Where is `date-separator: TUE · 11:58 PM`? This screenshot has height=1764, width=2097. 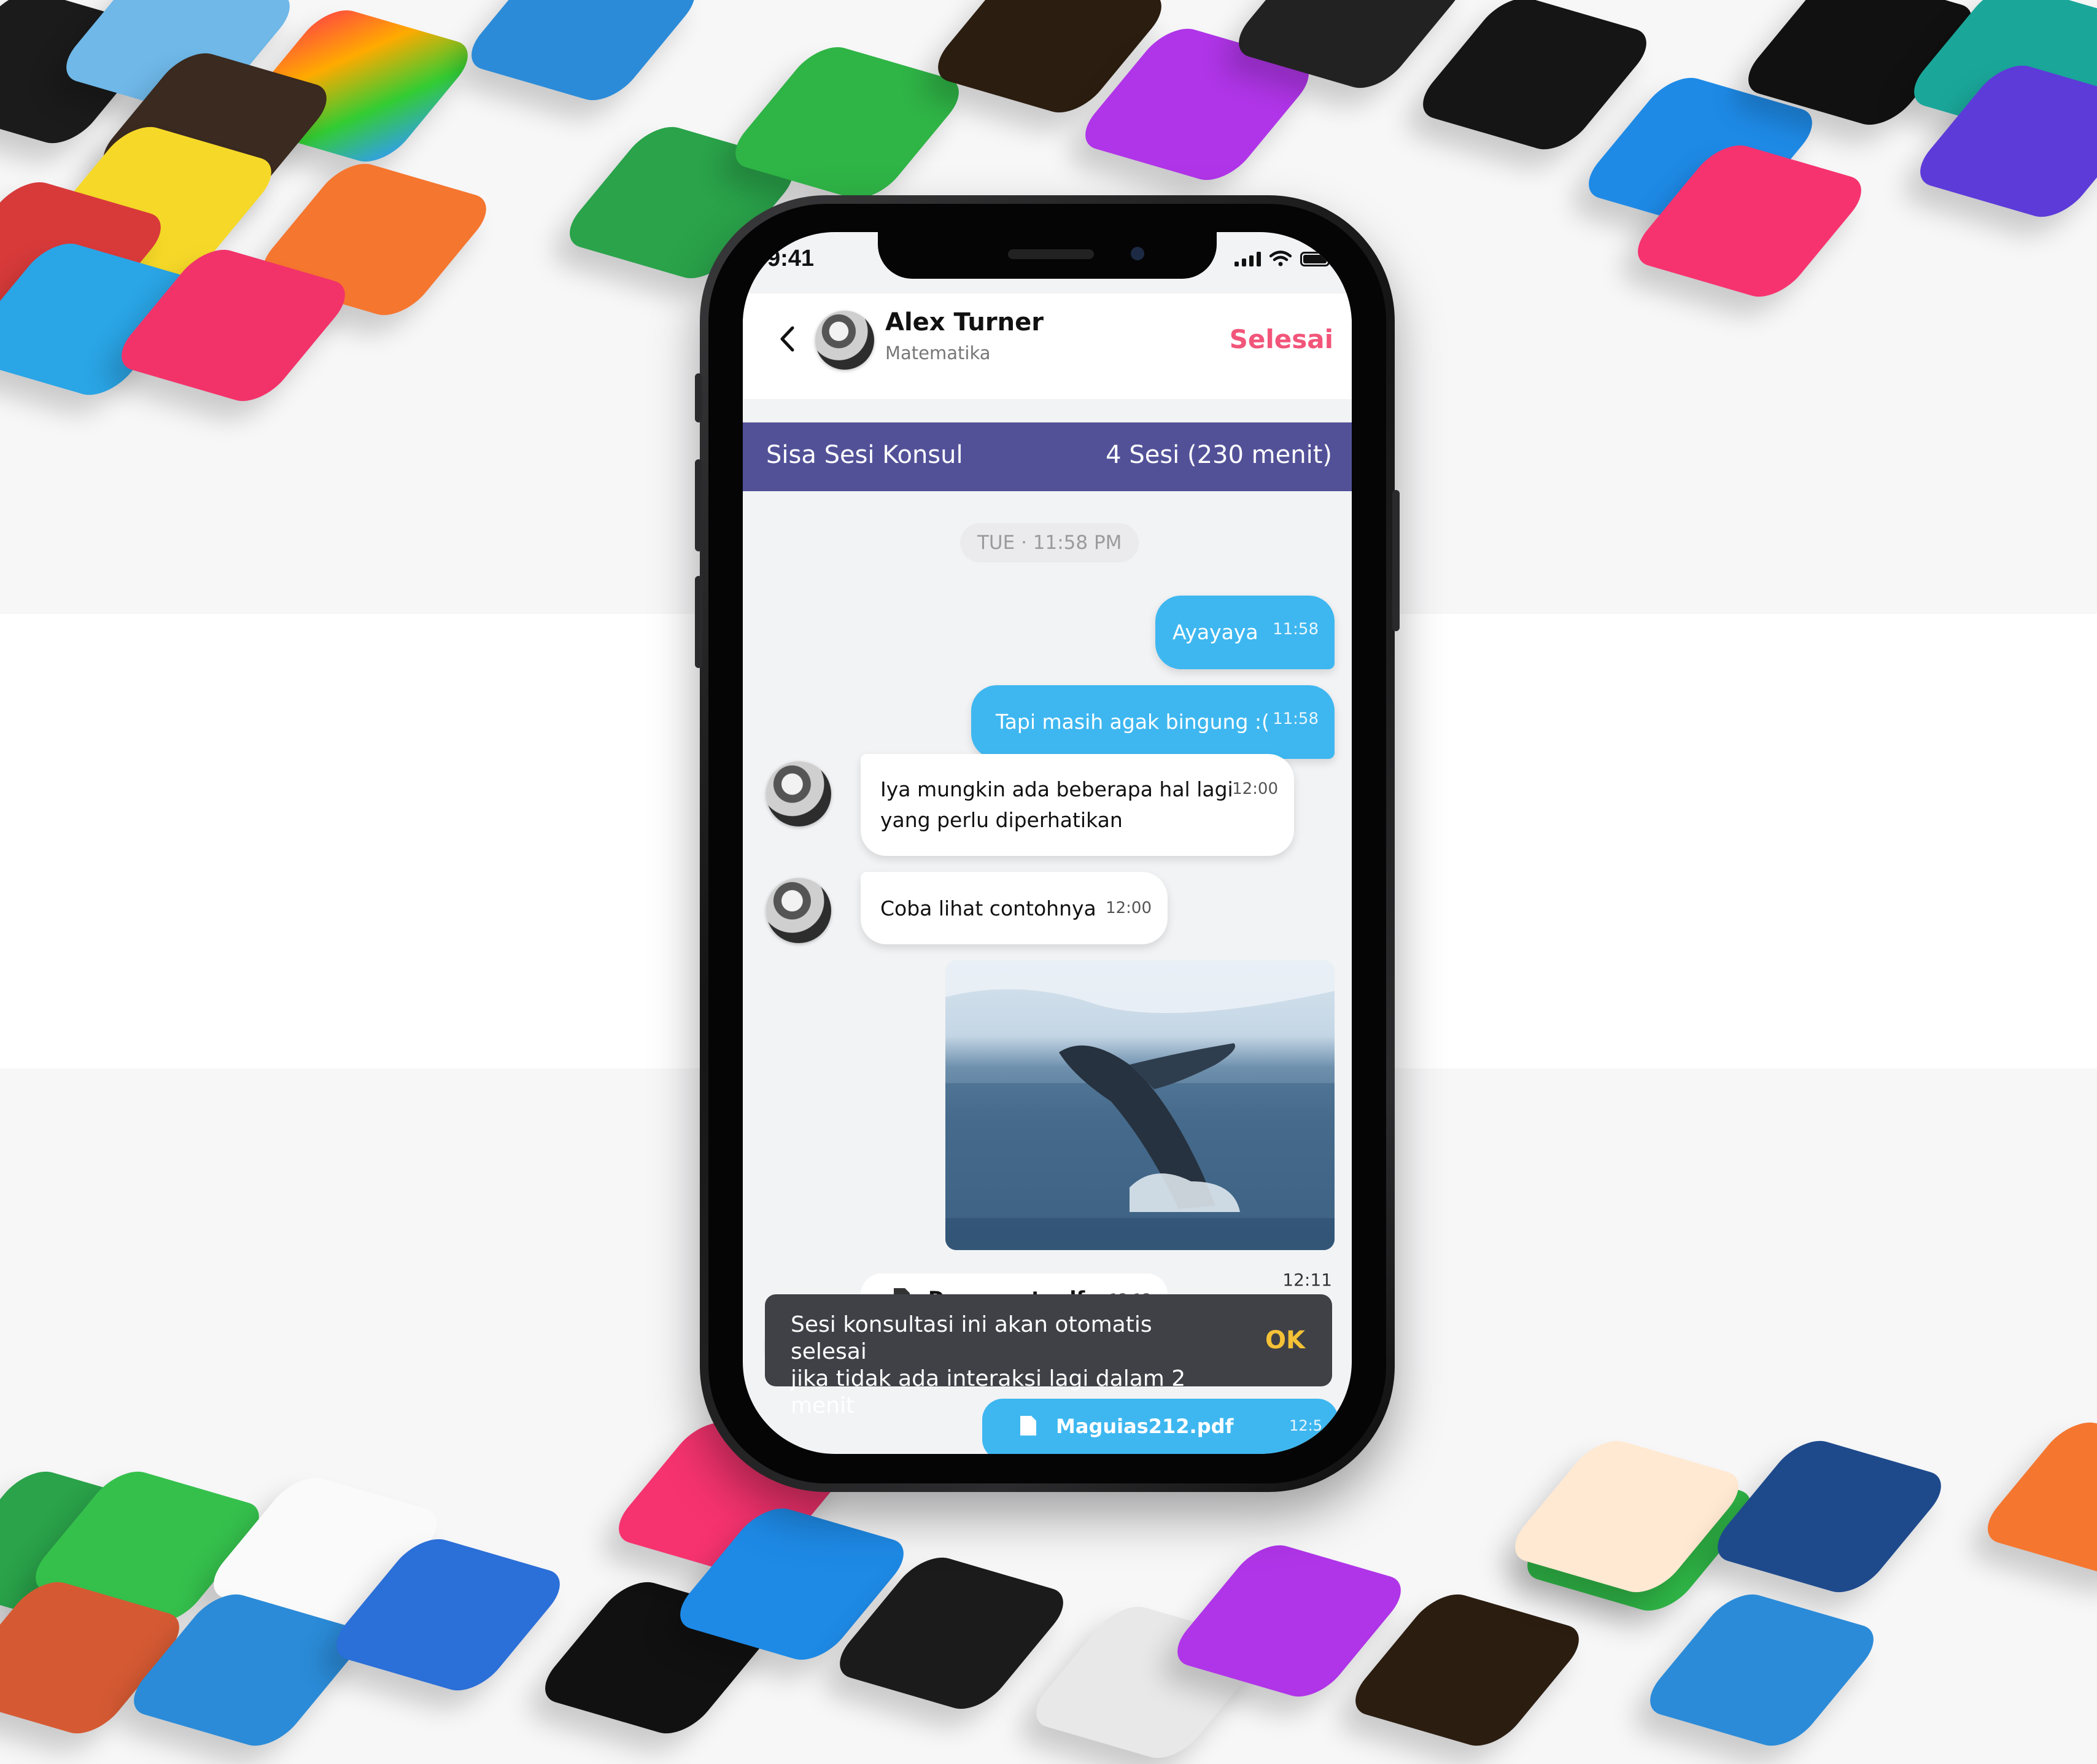
date-separator: TUE · 11:58 PM is located at coordinates (1049, 542).